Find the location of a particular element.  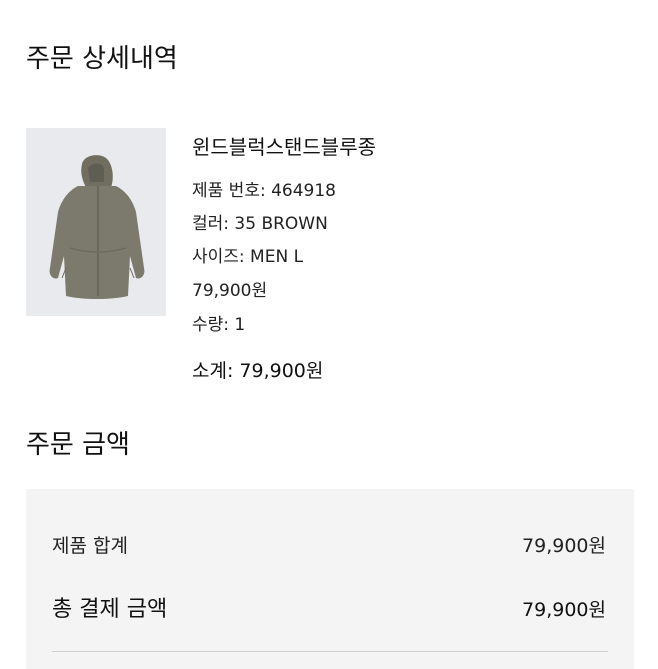

product-total-label: 제품 합계 is located at coordinates (90, 546).